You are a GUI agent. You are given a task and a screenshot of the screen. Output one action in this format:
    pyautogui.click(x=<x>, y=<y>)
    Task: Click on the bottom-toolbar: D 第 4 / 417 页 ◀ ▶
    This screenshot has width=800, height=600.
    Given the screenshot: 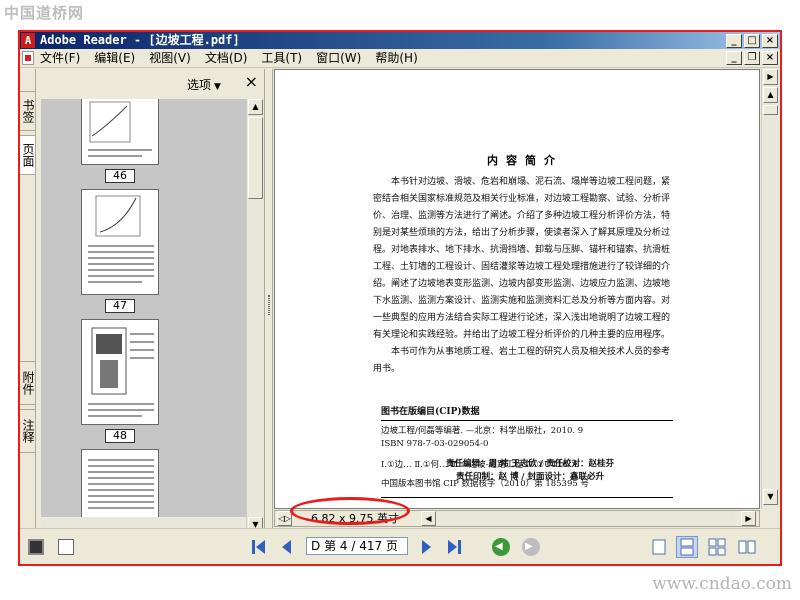 What is the action you would take?
    pyautogui.click(x=400, y=546)
    